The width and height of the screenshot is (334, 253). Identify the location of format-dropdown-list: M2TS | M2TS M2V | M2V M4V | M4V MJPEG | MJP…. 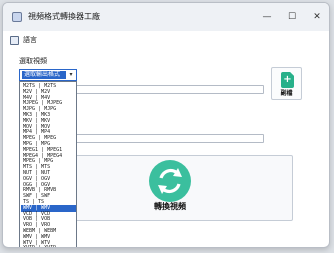
(48, 164).